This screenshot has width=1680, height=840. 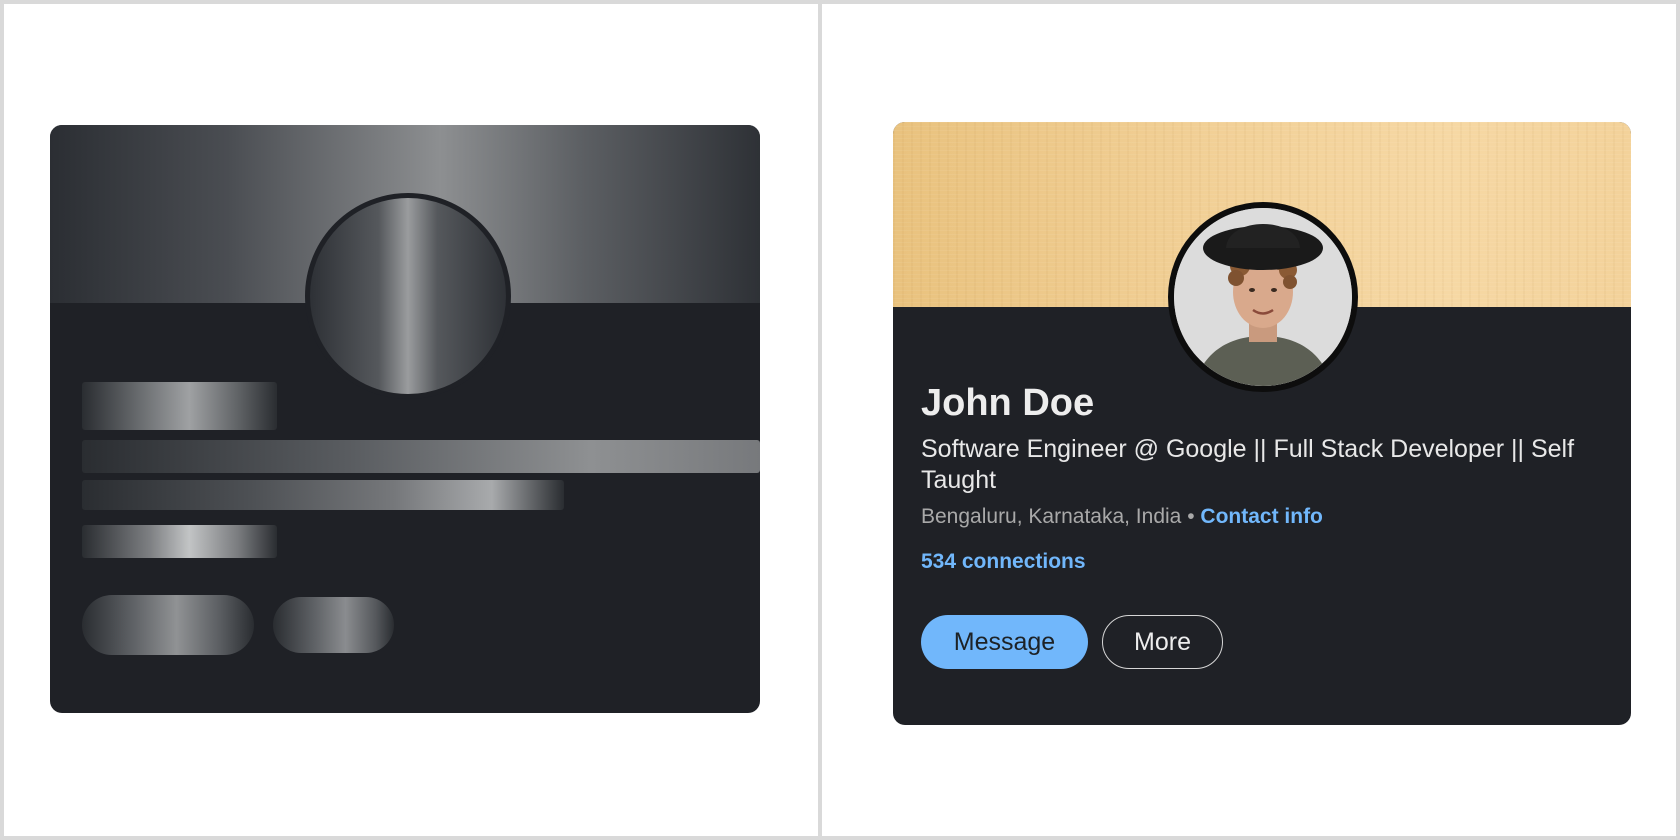 I want to click on skeleton-avatar, so click(x=408, y=296).